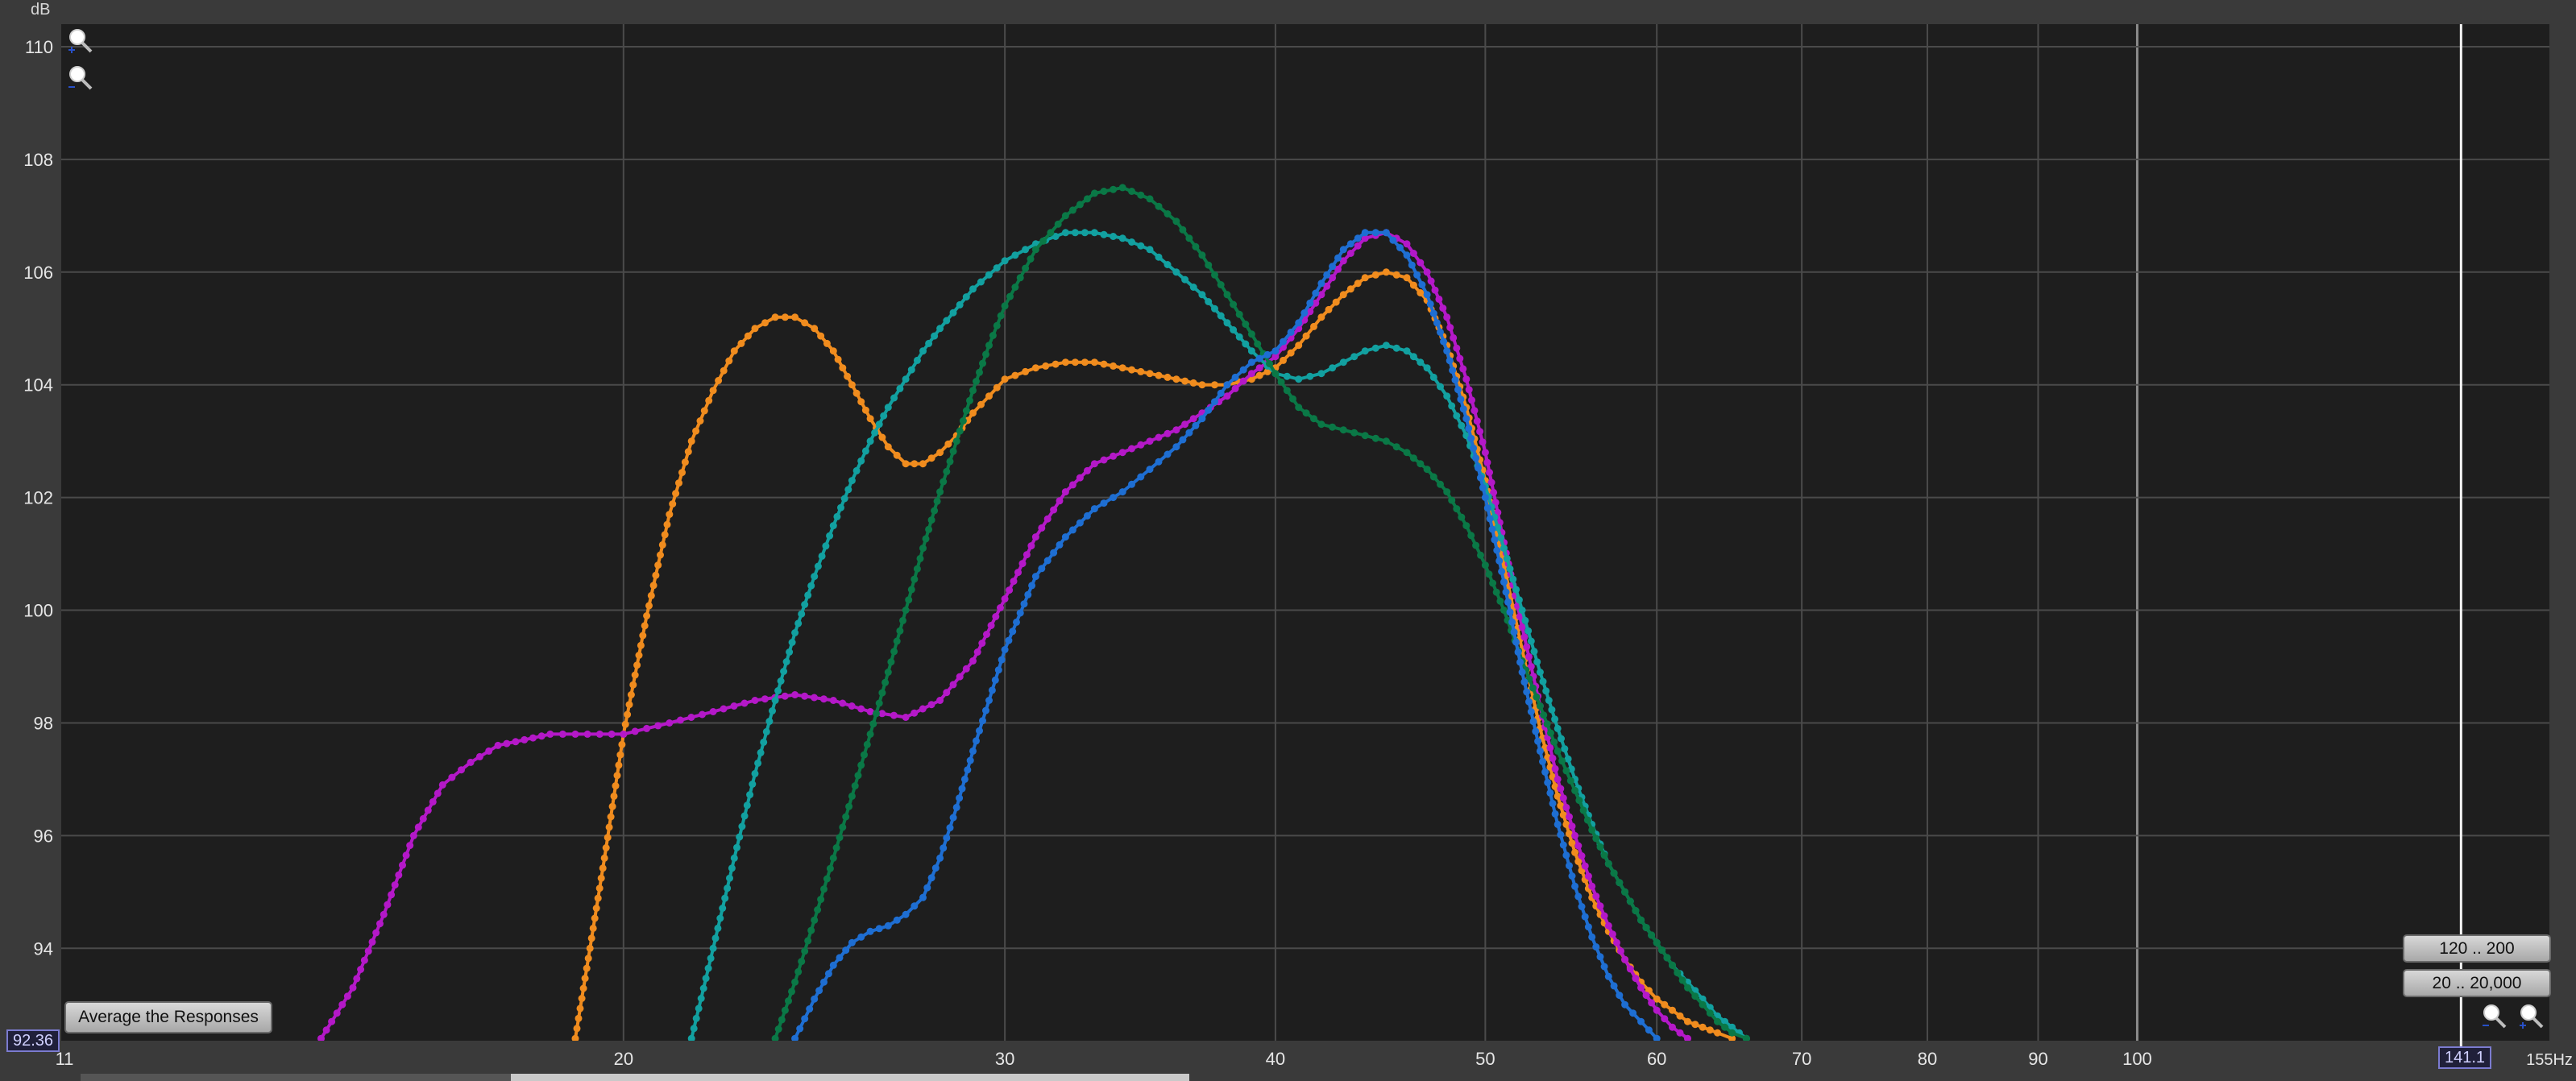  Describe the element at coordinates (2494, 1016) in the screenshot. I see `zoom-out-x-icon` at that location.